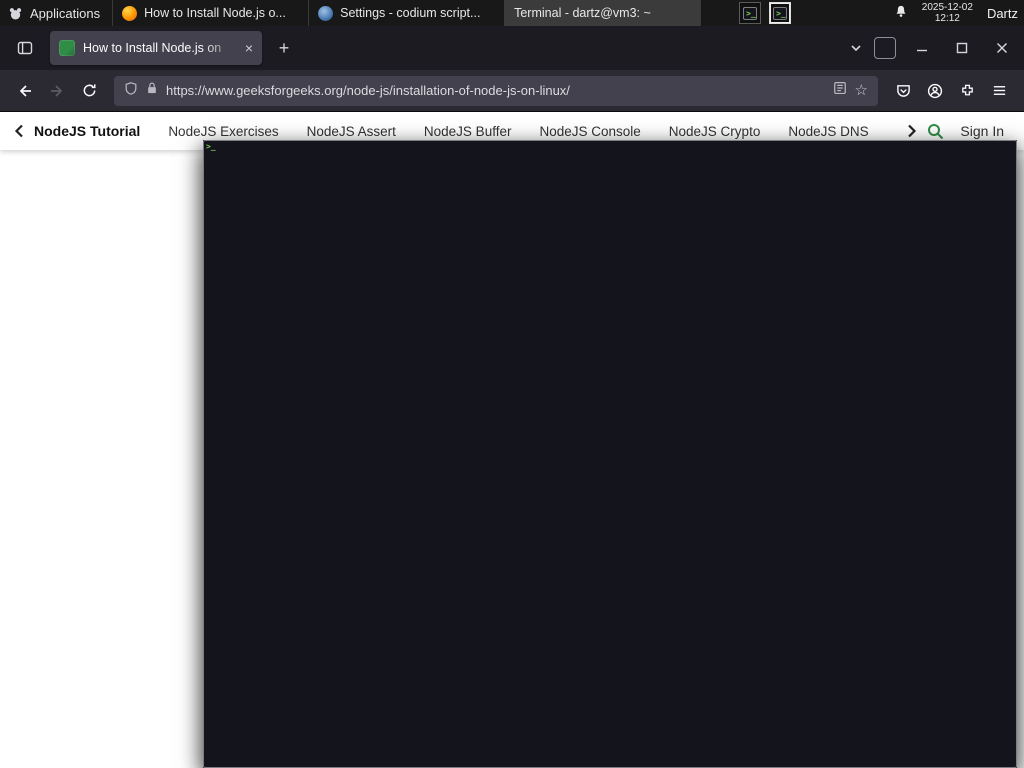 The height and width of the screenshot is (768, 1024). I want to click on site-nav-link: NodeJS DNS, so click(828, 131).